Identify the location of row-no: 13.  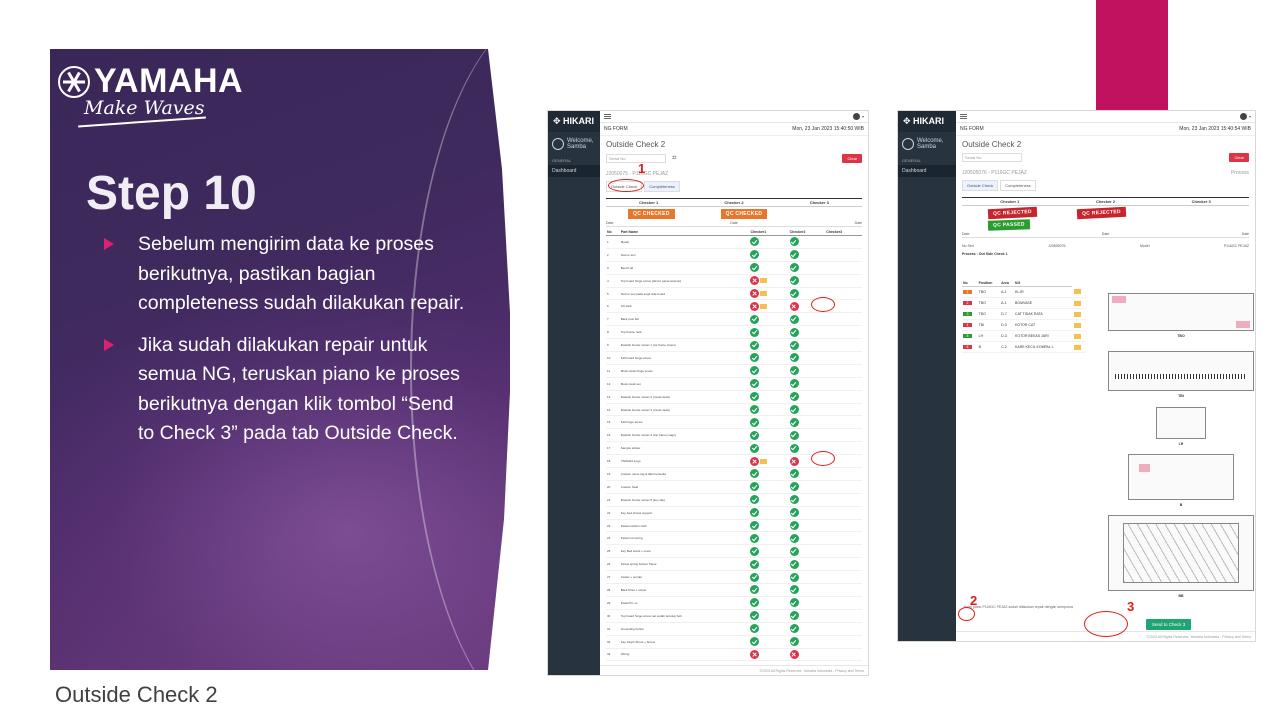
(613, 397).